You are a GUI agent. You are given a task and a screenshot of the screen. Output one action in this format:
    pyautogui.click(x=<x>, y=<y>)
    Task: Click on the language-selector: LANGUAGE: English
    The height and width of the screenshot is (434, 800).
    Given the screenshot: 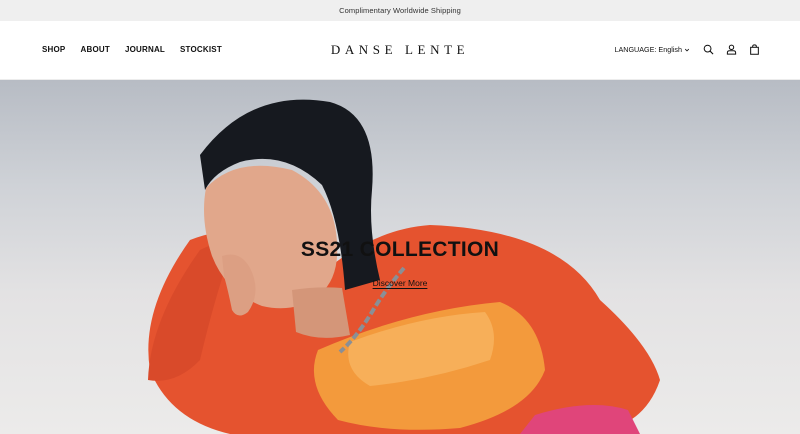 What is the action you would take?
    pyautogui.click(x=652, y=49)
    